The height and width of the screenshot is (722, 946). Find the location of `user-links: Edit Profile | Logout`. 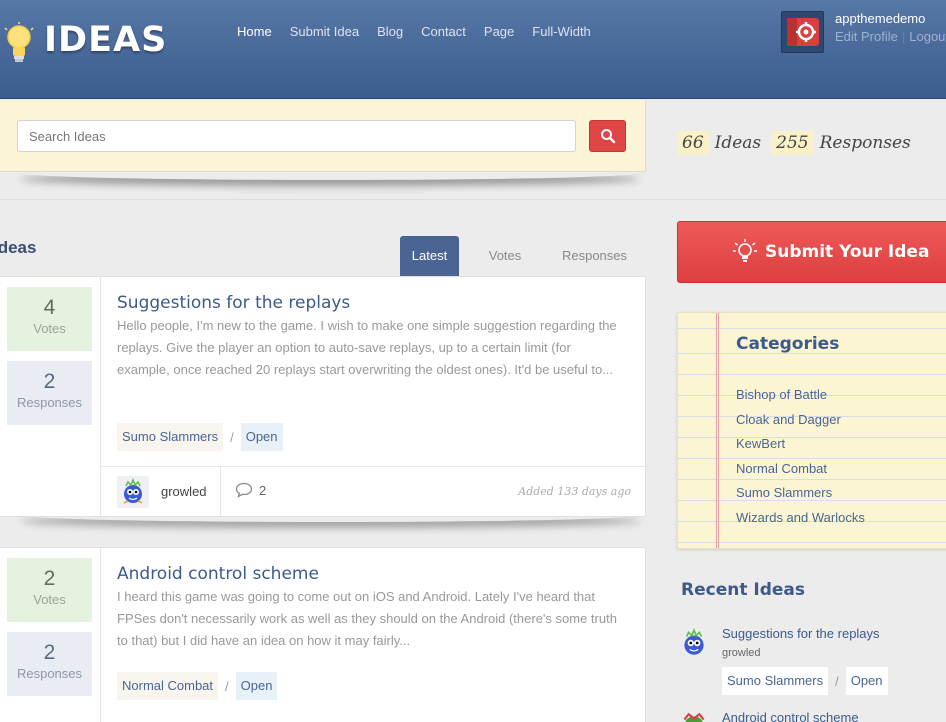

user-links: Edit Profile | Logout is located at coordinates (890, 36).